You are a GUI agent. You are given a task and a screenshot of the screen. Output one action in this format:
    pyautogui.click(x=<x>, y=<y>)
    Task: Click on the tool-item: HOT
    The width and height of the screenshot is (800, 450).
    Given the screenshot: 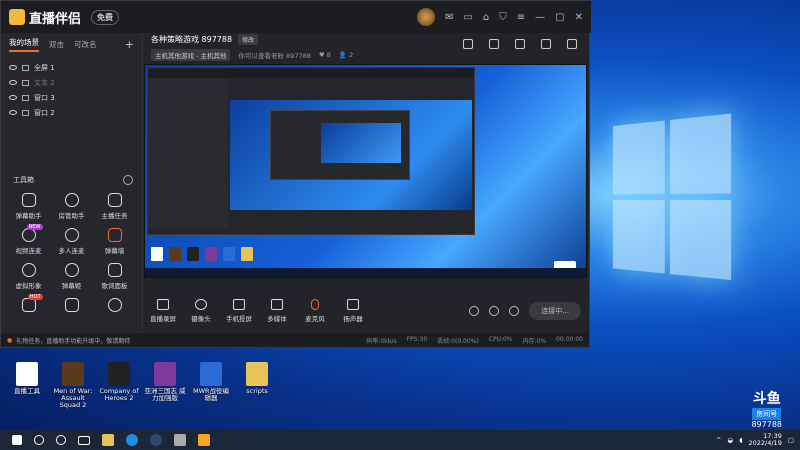 What is the action you would take?
    pyautogui.click(x=28, y=303)
    